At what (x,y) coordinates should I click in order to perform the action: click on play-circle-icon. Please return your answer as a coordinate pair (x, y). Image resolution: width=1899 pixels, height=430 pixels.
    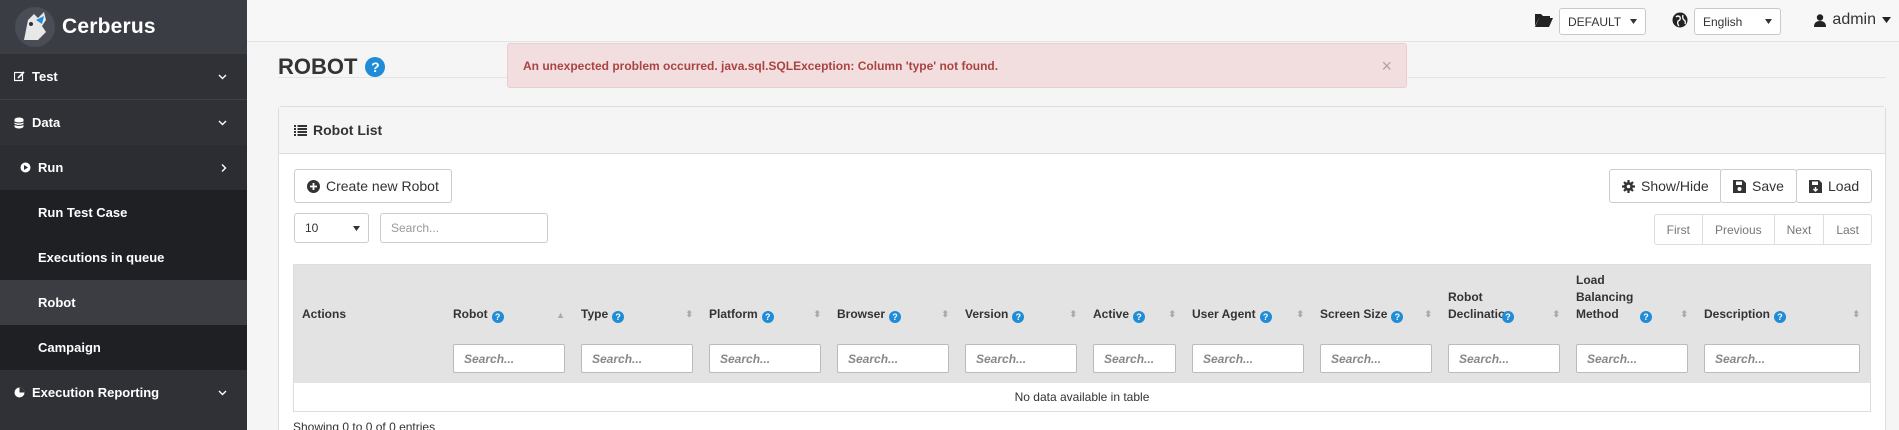
    Looking at the image, I should click on (27, 167).